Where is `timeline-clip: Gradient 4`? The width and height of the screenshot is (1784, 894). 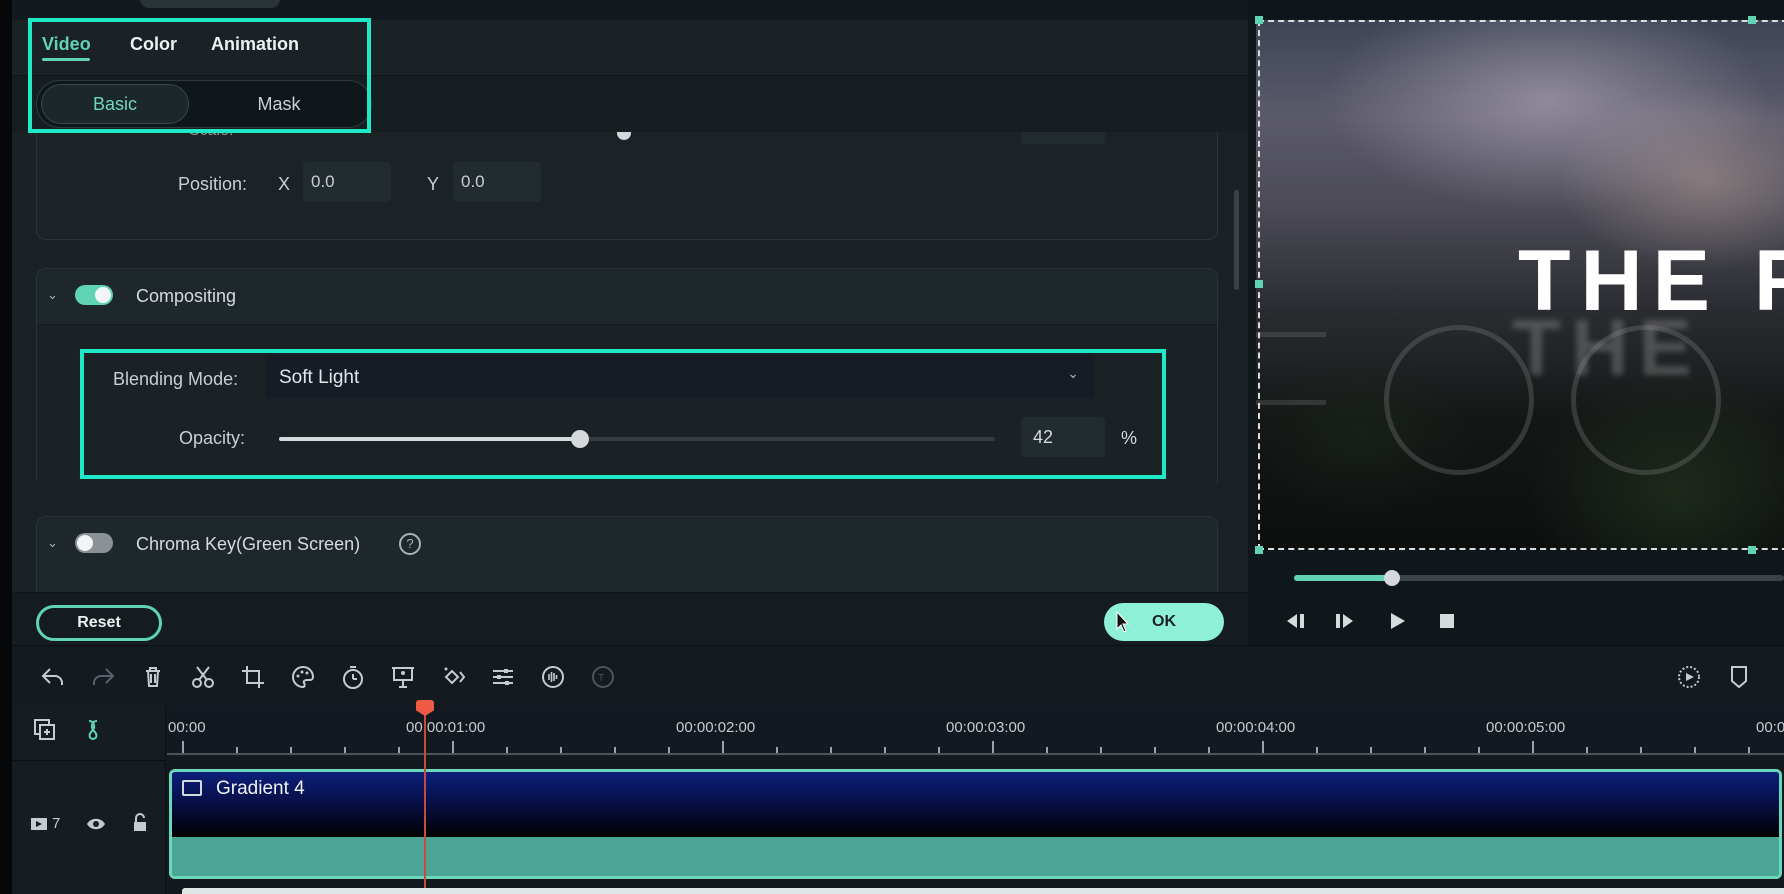 timeline-clip: Gradient 4 is located at coordinates (975, 824).